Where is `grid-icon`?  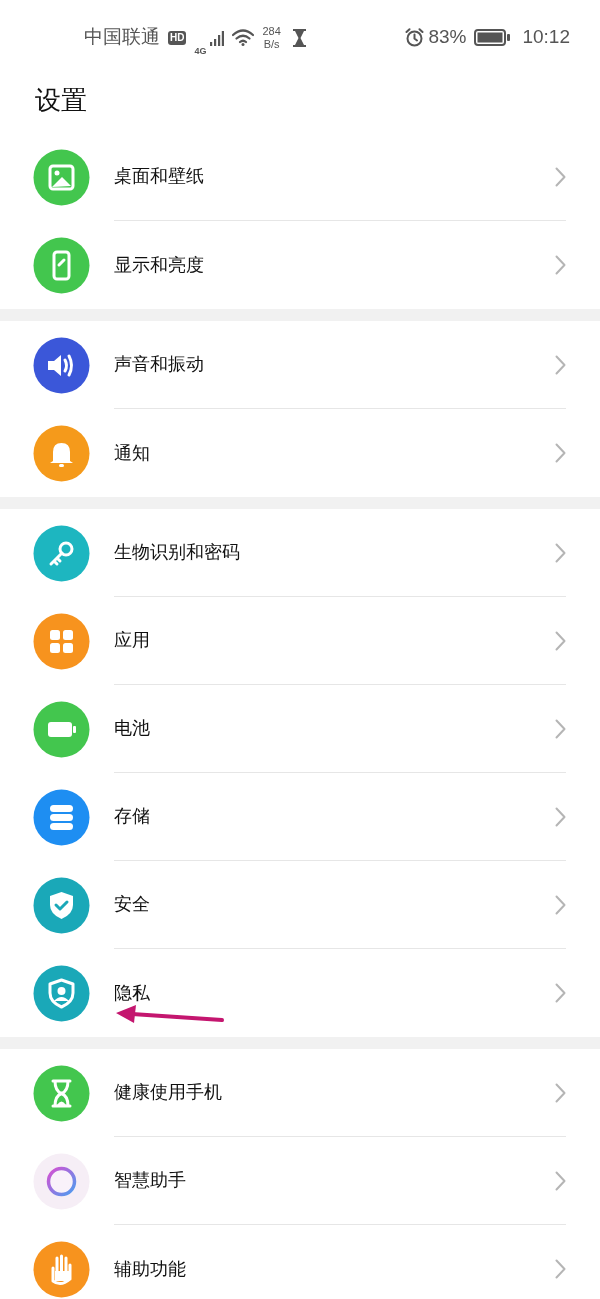
grid-icon is located at coordinates (61, 641).